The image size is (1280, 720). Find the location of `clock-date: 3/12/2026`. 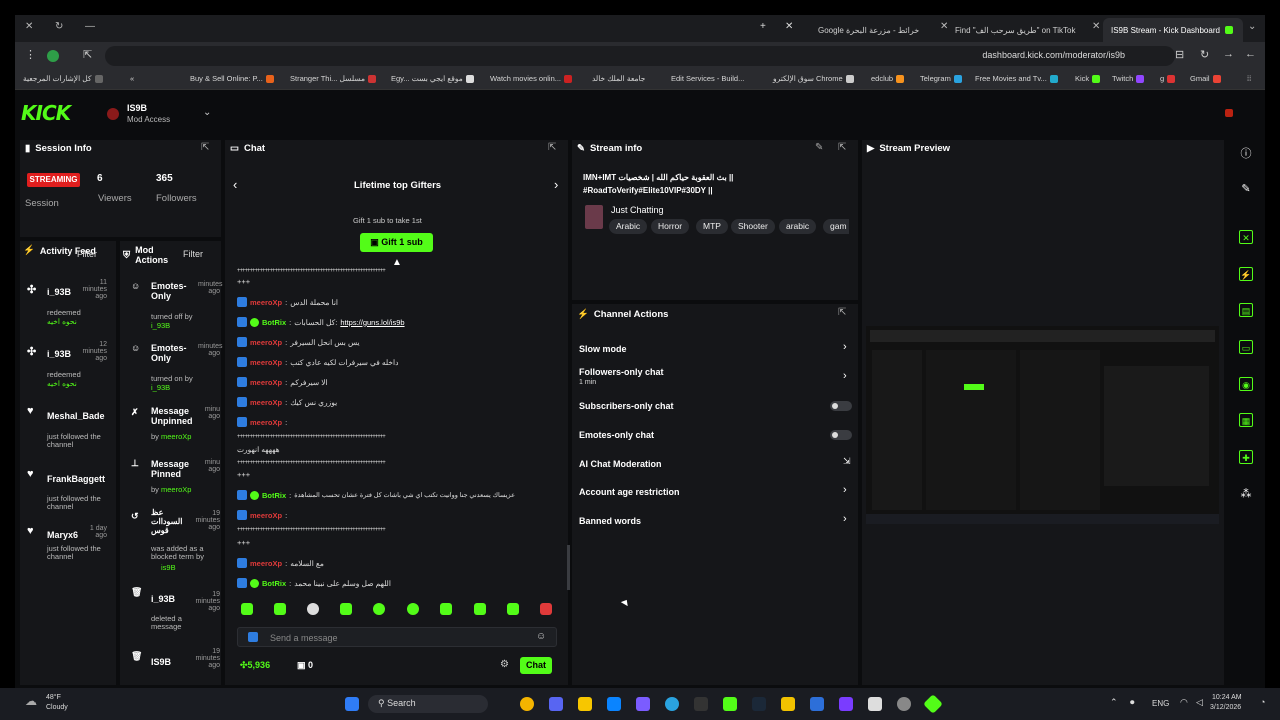

clock-date: 3/12/2026 is located at coordinates (1225, 707).